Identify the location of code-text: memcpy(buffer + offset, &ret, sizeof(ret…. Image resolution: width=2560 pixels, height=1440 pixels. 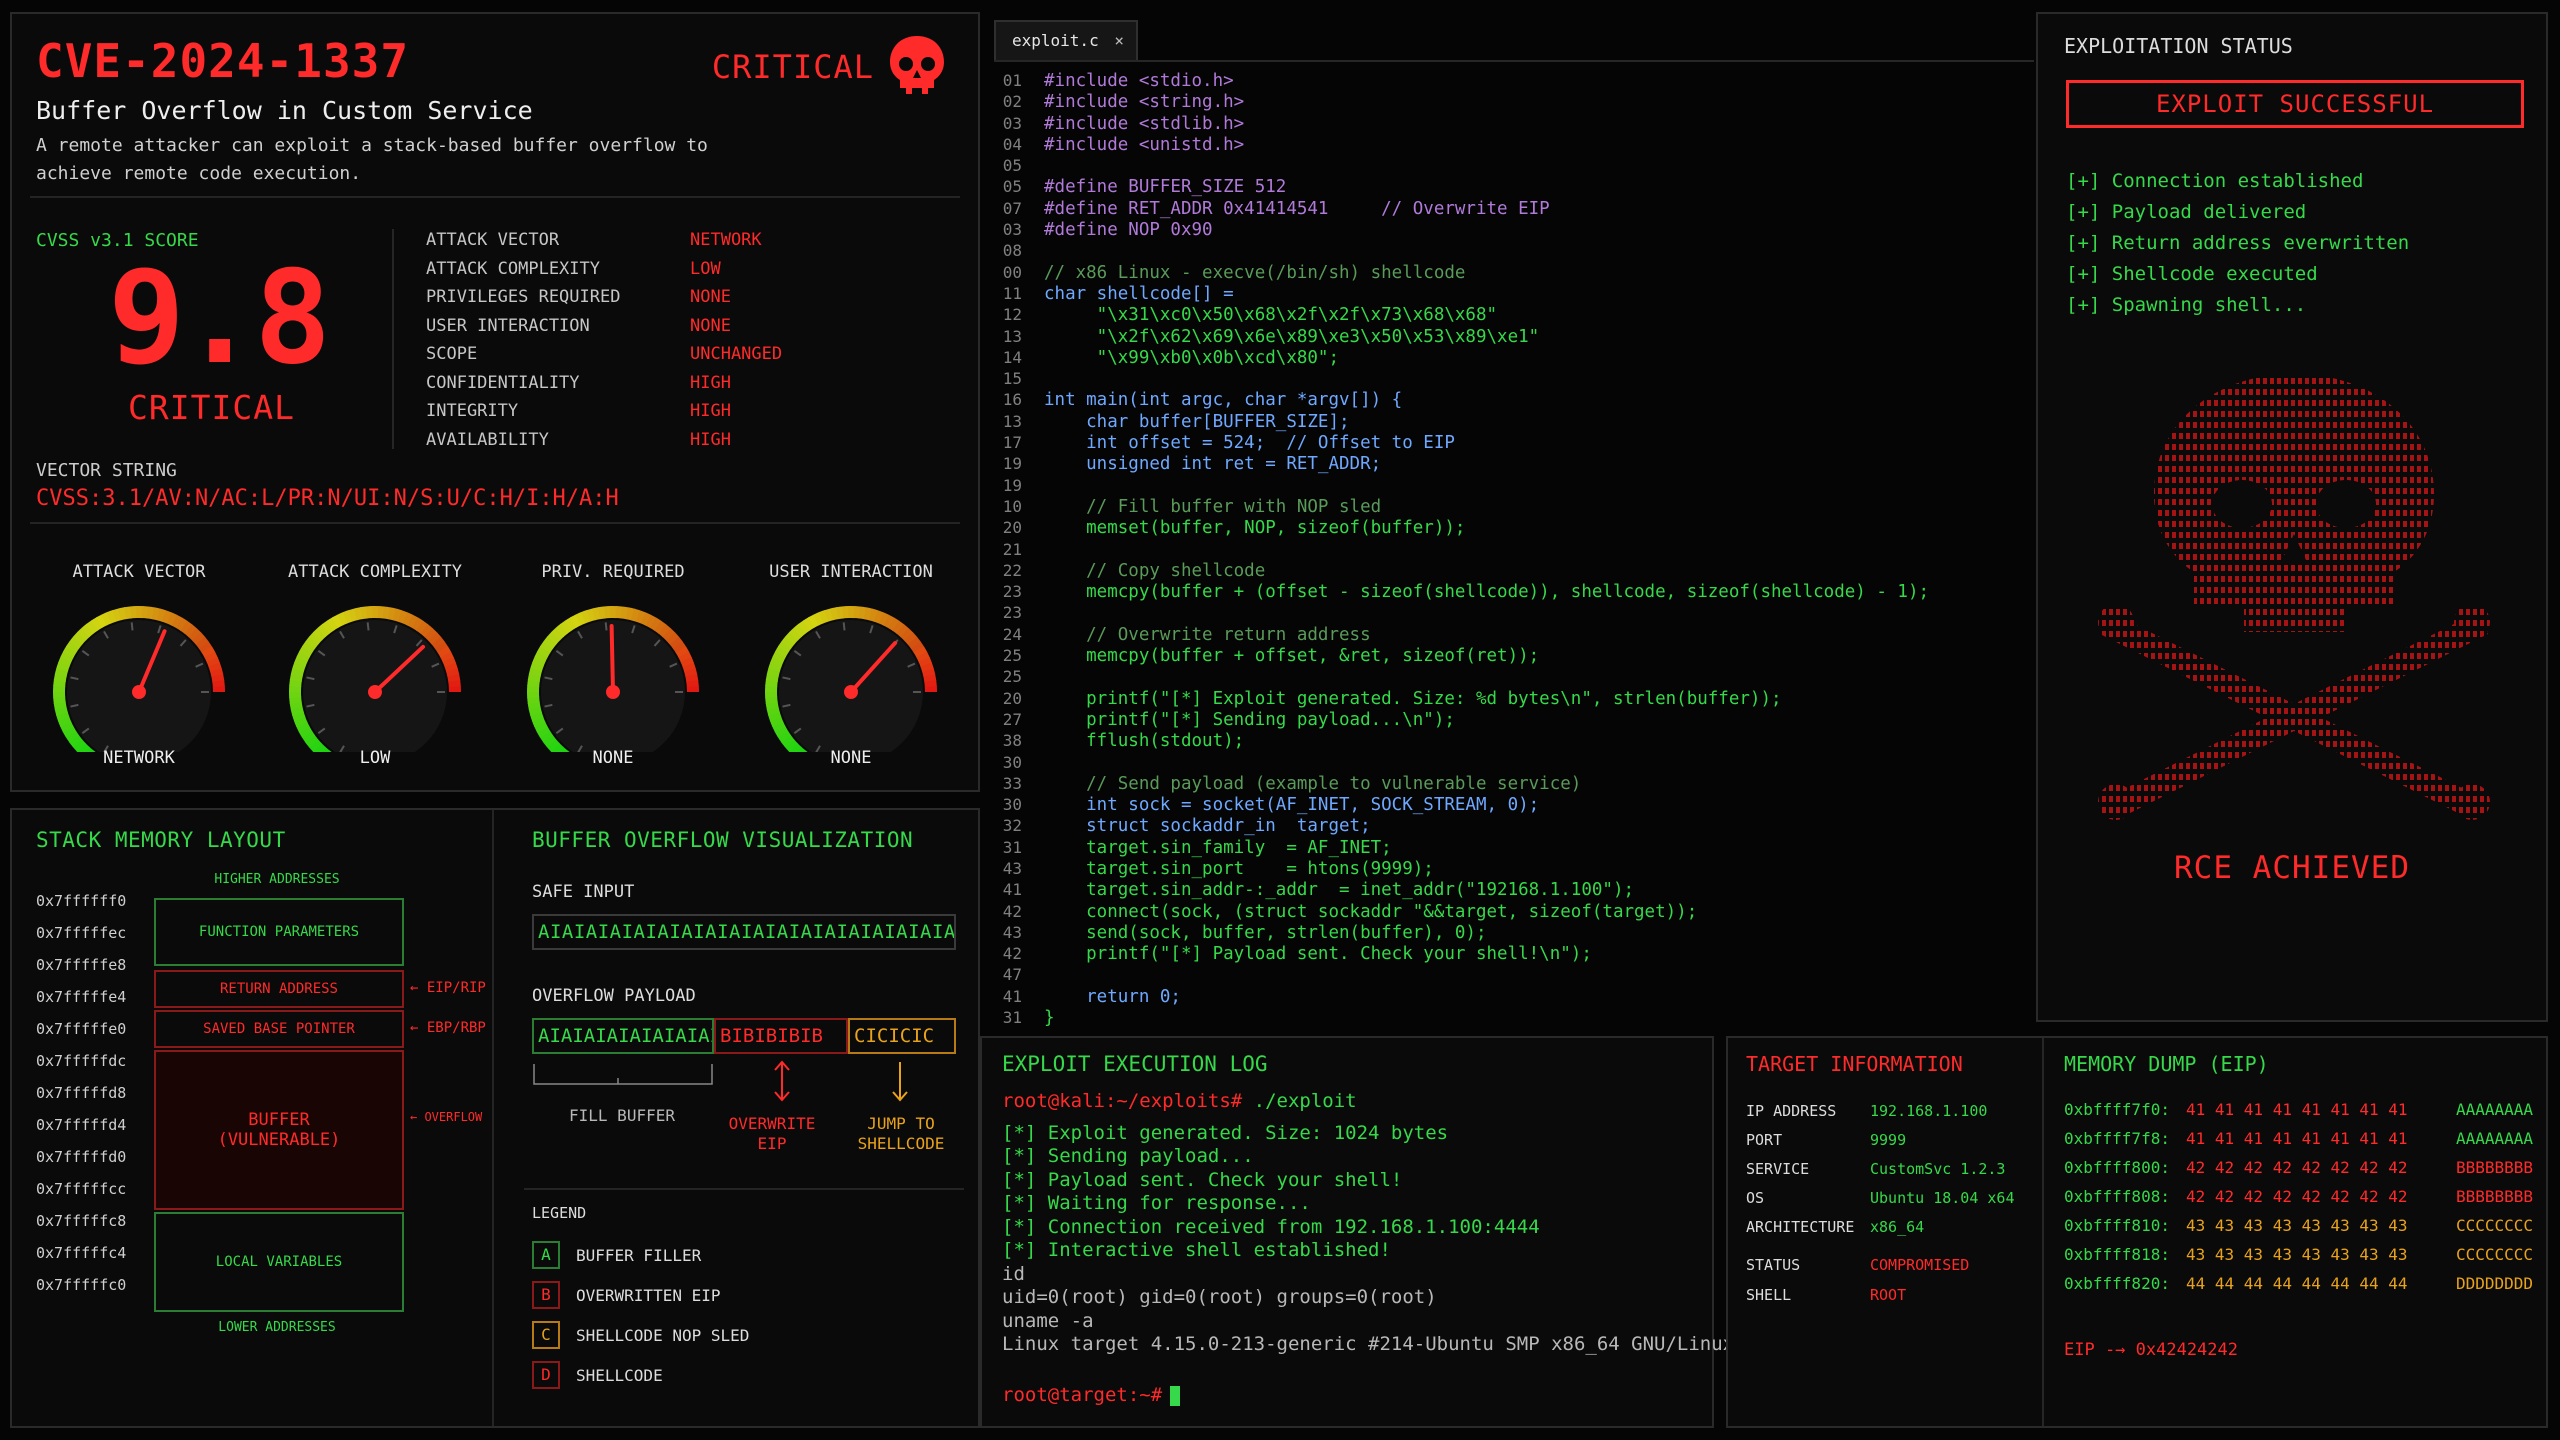
(1292, 656).